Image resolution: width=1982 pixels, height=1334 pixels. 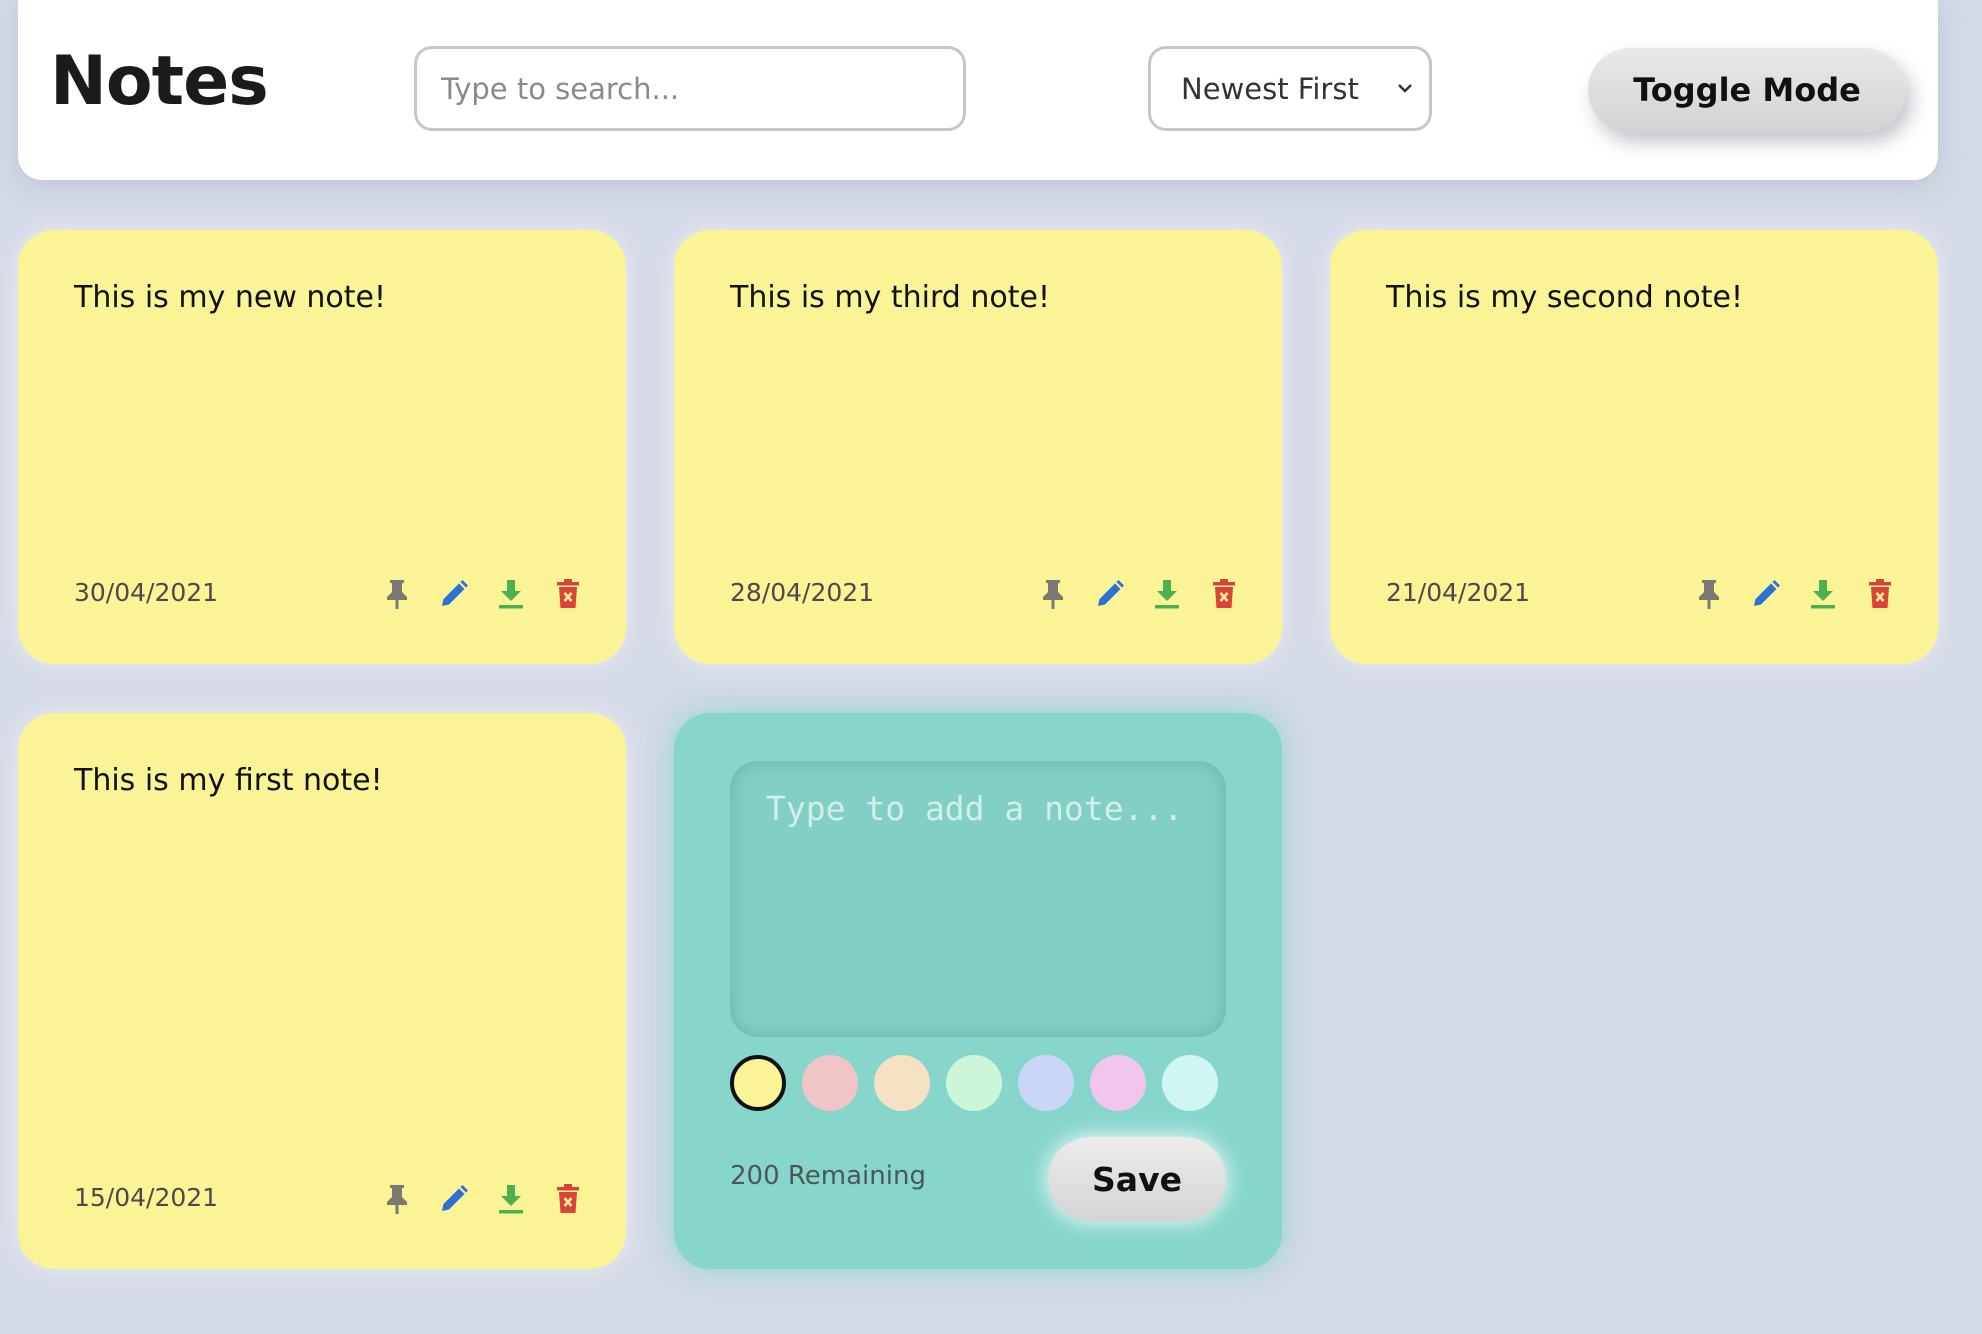 What do you see at coordinates (978, 899) in the screenshot?
I see `new-note-textarea` at bounding box center [978, 899].